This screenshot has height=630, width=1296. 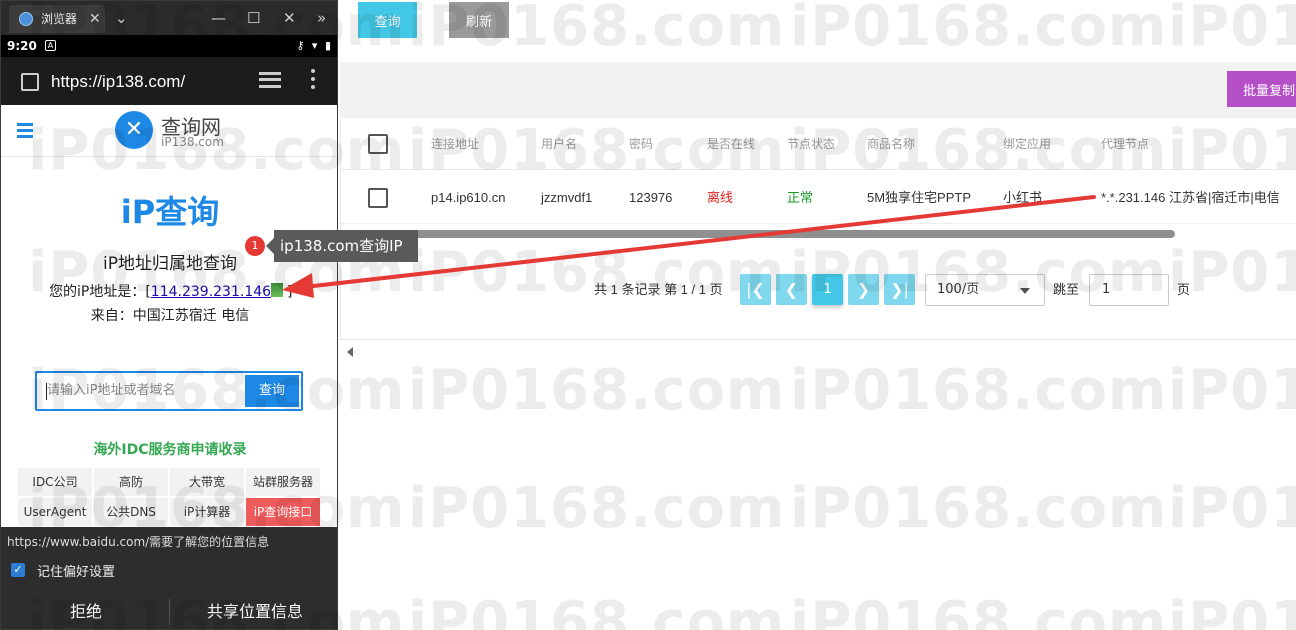 What do you see at coordinates (86, 611) in the screenshot?
I see `deny-button: 拒绝` at bounding box center [86, 611].